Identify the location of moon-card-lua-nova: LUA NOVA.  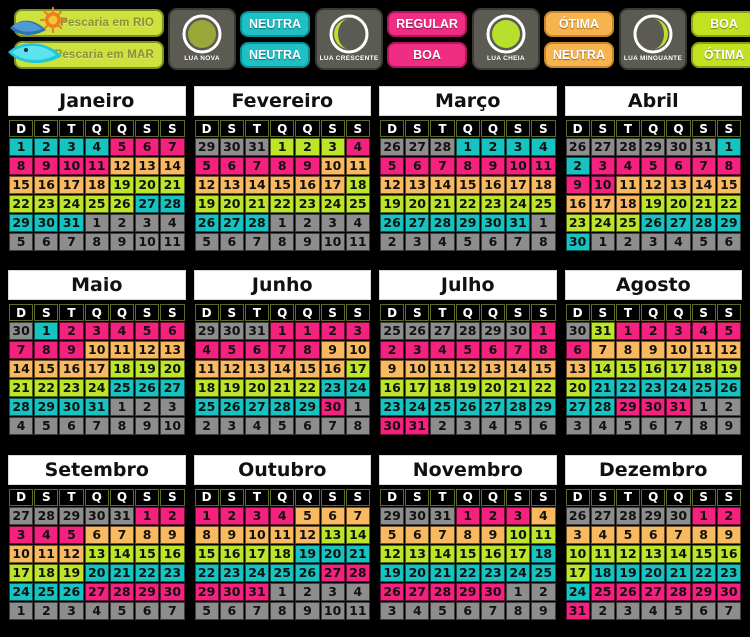
(202, 39).